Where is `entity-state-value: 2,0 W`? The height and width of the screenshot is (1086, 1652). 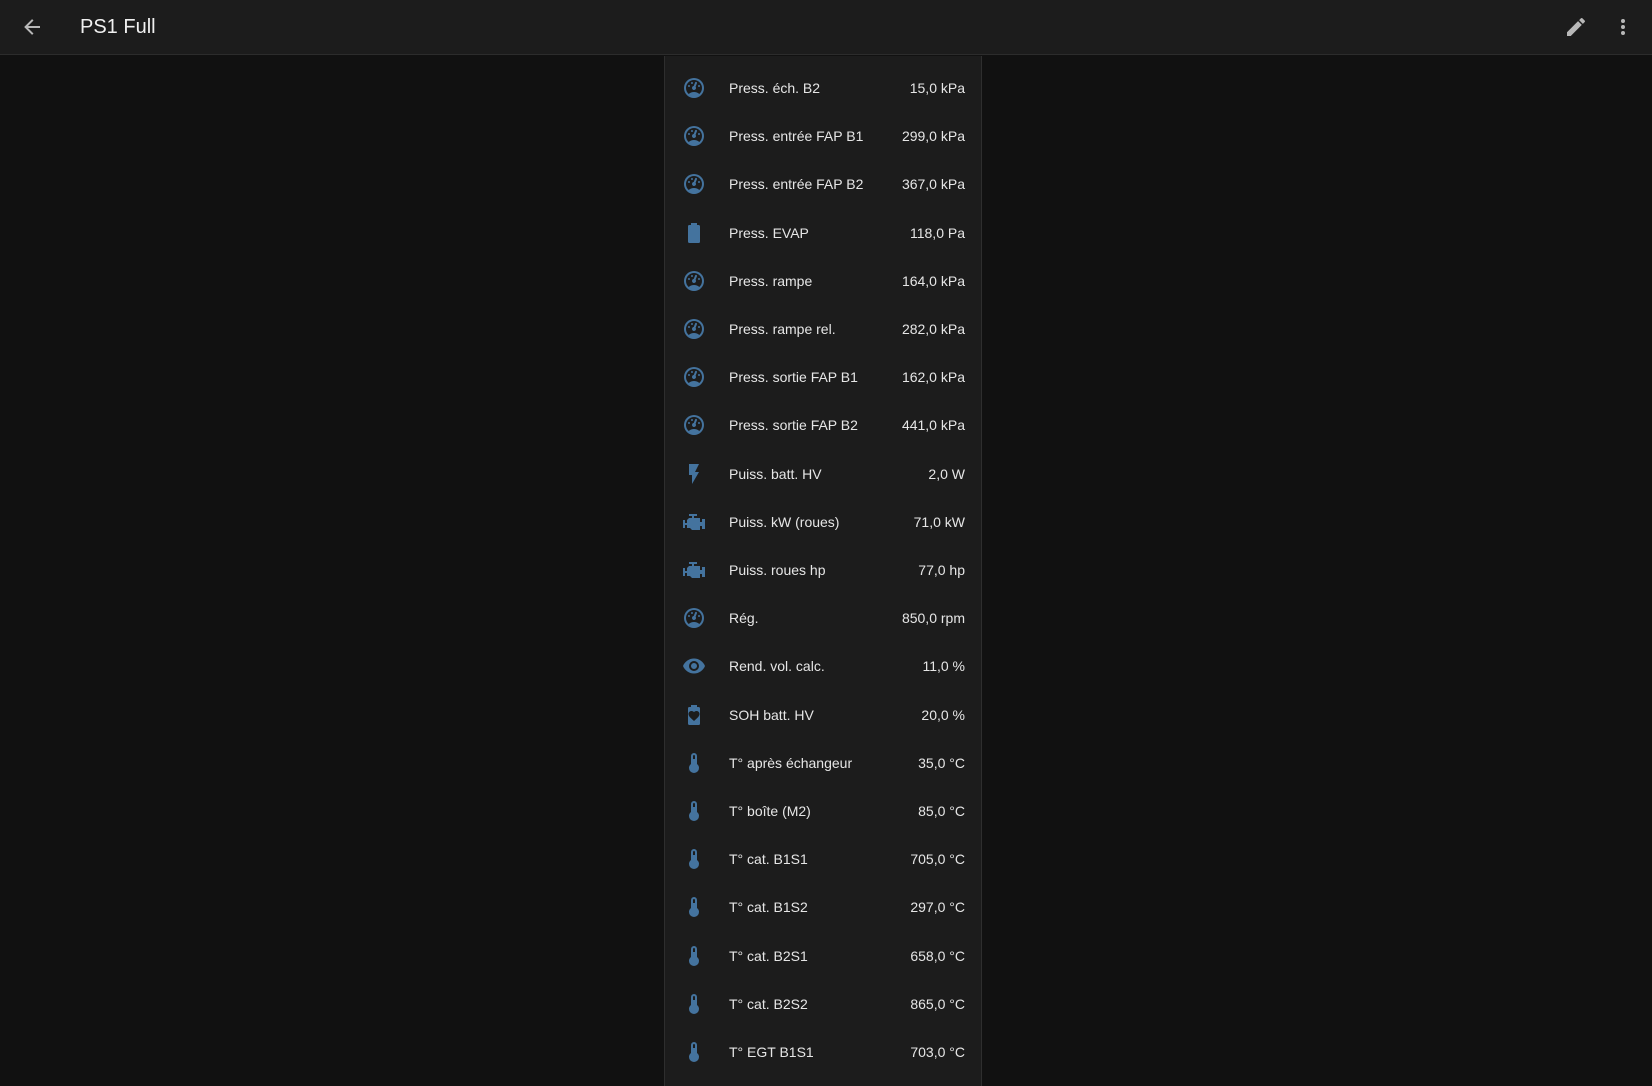 entity-state-value: 2,0 W is located at coordinates (946, 473).